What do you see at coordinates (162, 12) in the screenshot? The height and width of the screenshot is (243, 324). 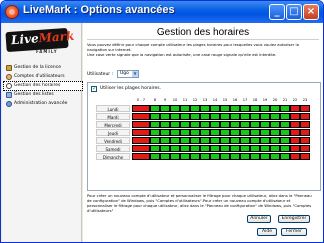 I see `title-bar: LiveMark : Options avancées _ □ ×` at bounding box center [162, 12].